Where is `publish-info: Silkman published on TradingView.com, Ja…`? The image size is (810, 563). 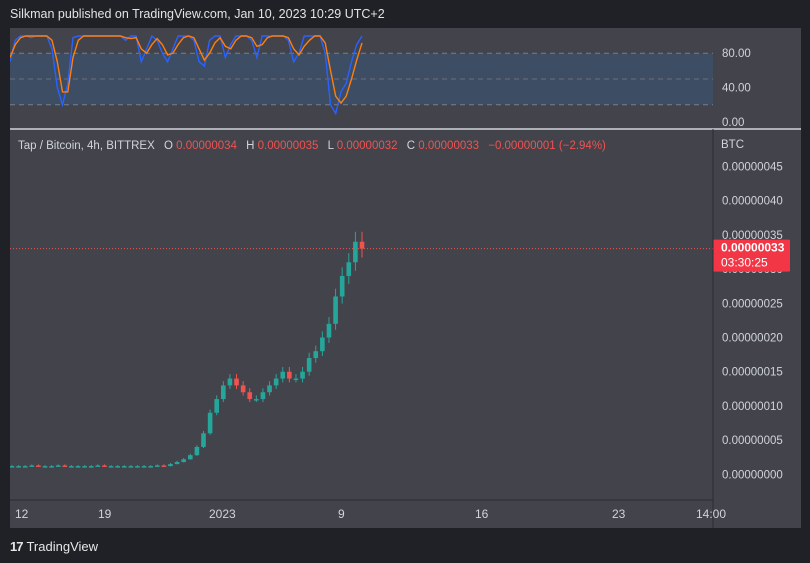
publish-info: Silkman published on TradingView.com, Ja… is located at coordinates (405, 14).